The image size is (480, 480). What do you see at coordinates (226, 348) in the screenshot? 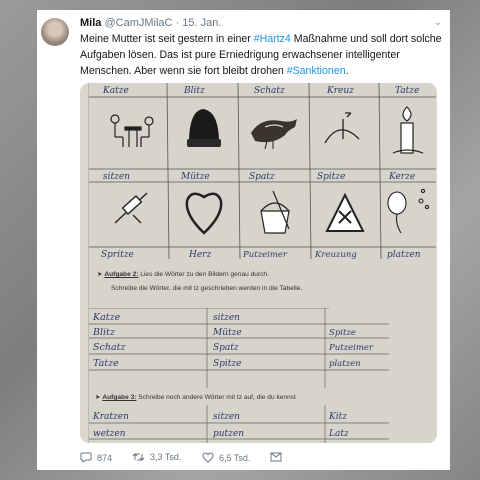
I see `table-cell: Spatz` at bounding box center [226, 348].